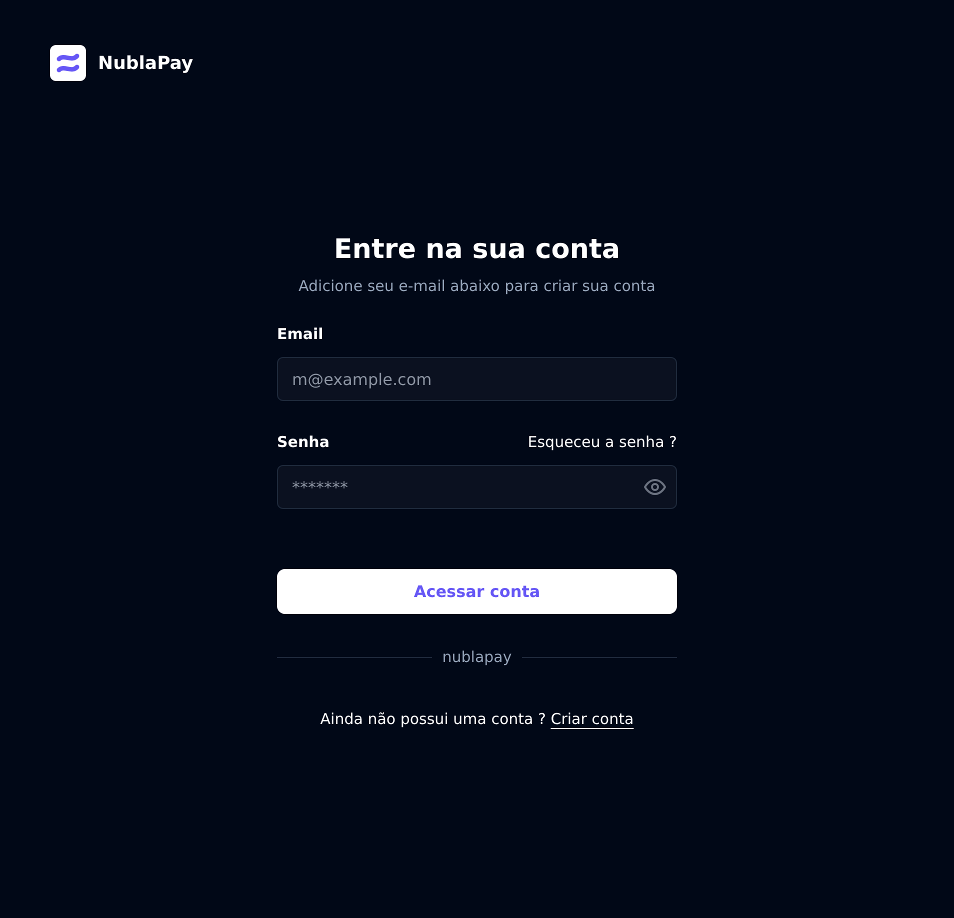  I want to click on submit-button: Acessar conta, so click(477, 591).